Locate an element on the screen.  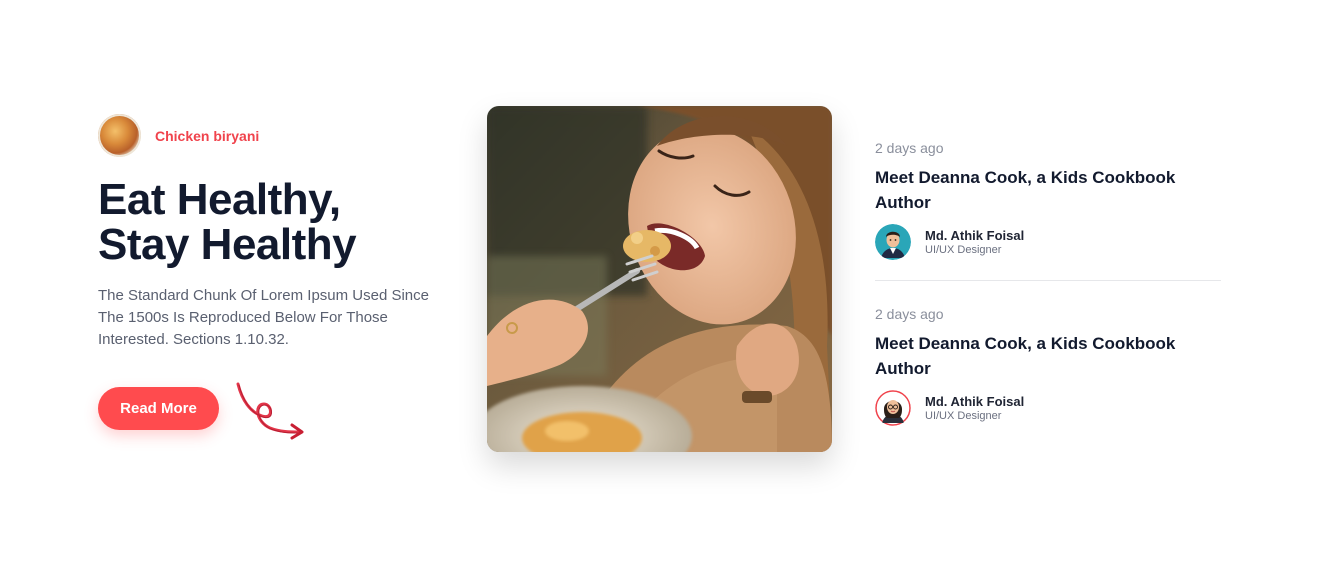
curly-arrow-icon is located at coordinates (270, 411).